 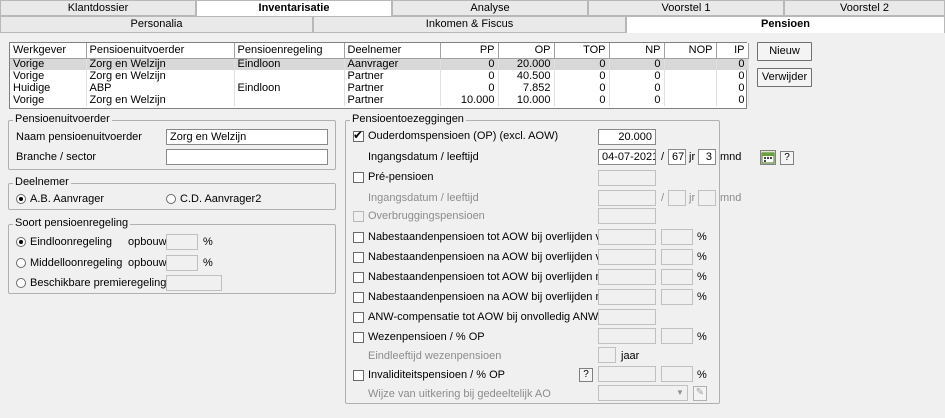 What do you see at coordinates (358, 297) in the screenshot?
I see `nab4-checkbox` at bounding box center [358, 297].